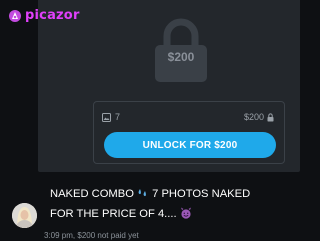  Describe the element at coordinates (181, 57) in the screenshot. I see `lock-price-badge: $200` at that location.